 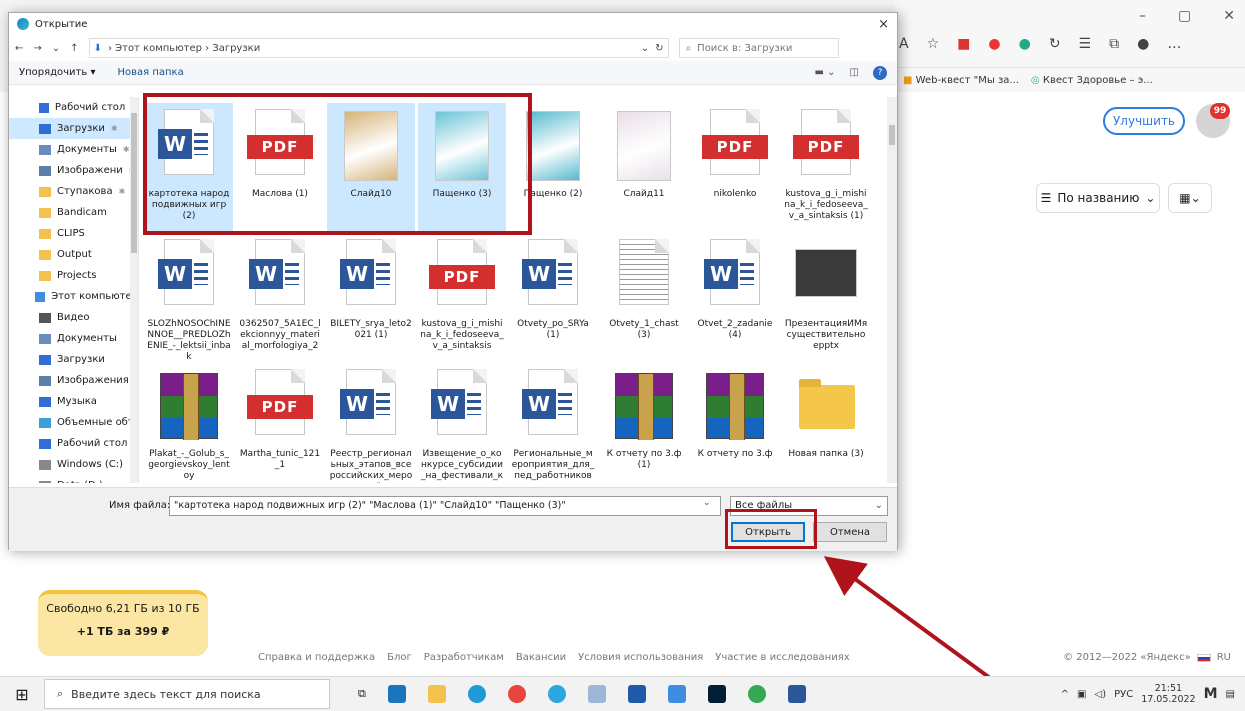 I want to click on annotation-arrow, so click(x=930, y=633).